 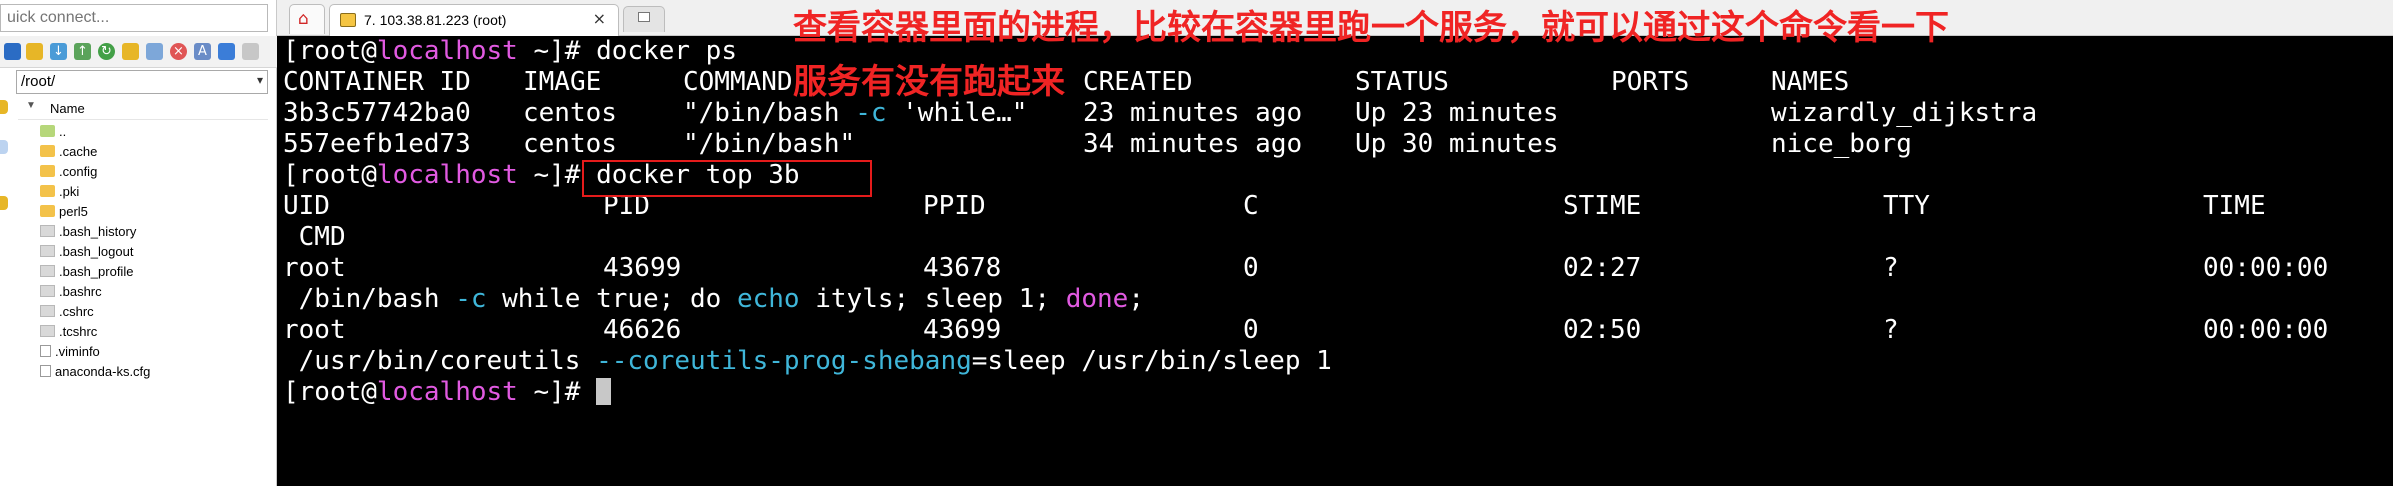 I want to click on tree-item: .., so click(x=53, y=134).